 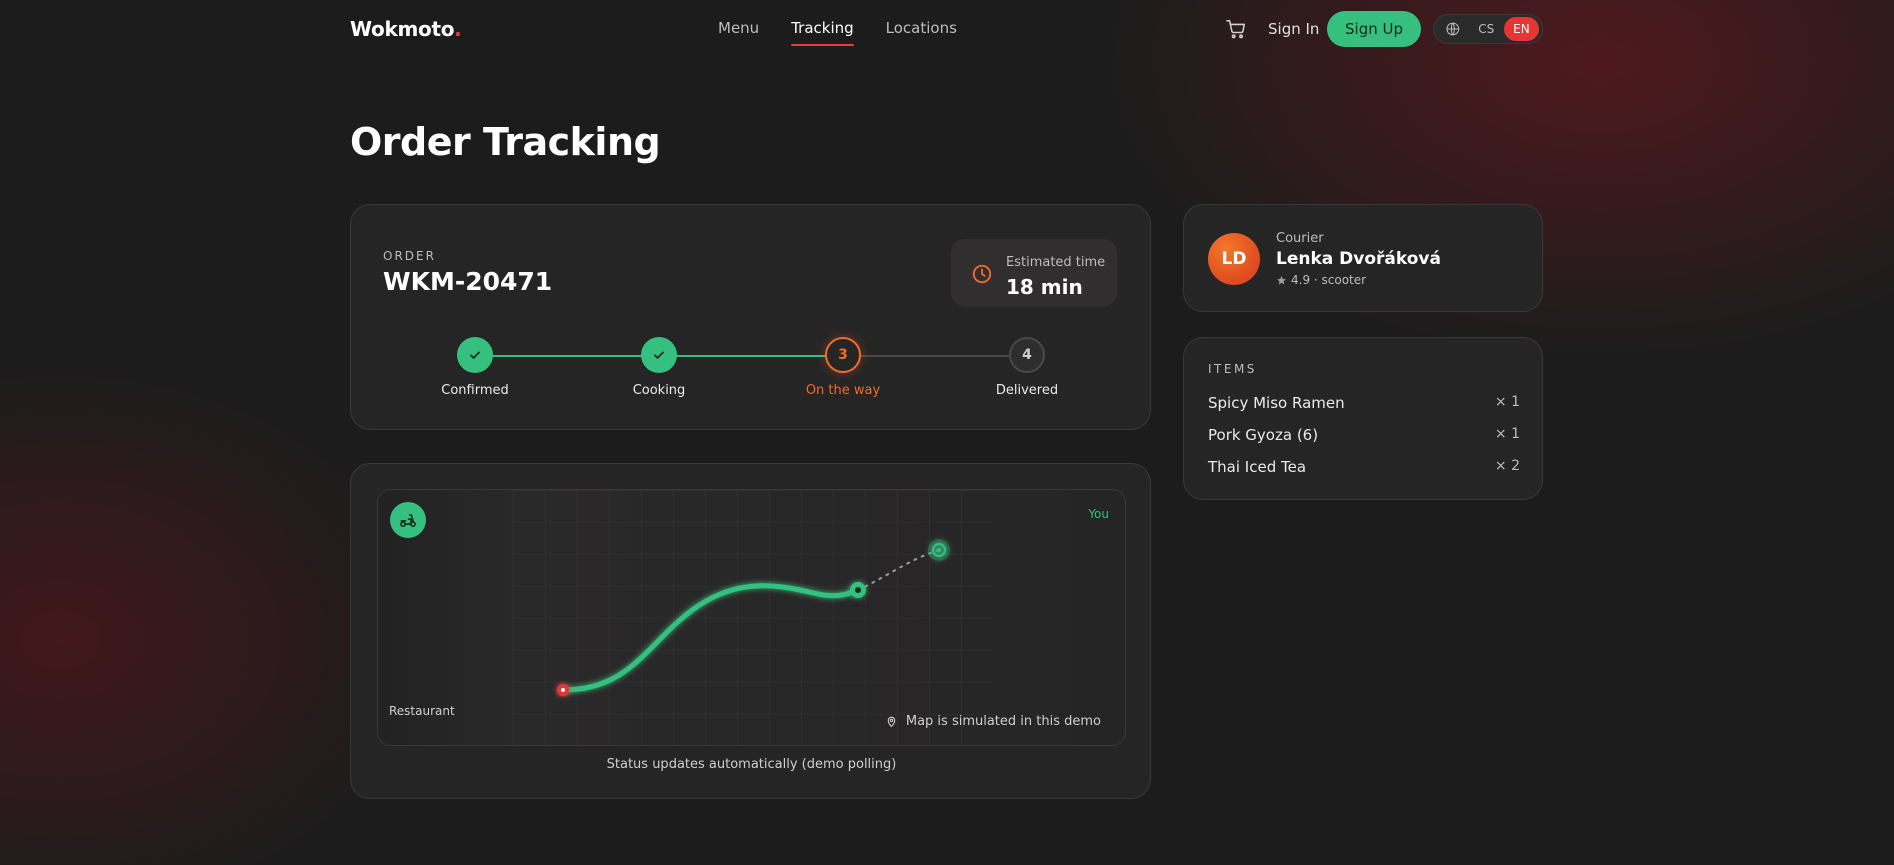 What do you see at coordinates (475, 390) in the screenshot?
I see `step-label: Confirmed` at bounding box center [475, 390].